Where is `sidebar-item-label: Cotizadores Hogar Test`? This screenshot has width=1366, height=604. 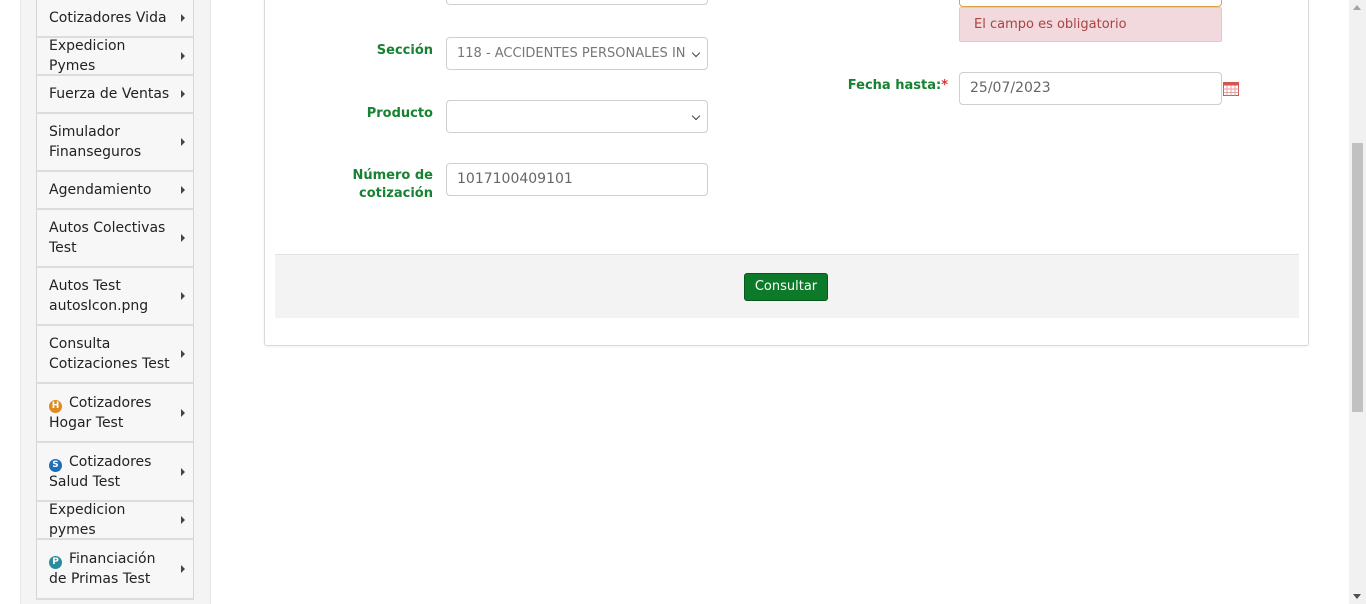 sidebar-item-label: Cotizadores Hogar Test is located at coordinates (100, 412).